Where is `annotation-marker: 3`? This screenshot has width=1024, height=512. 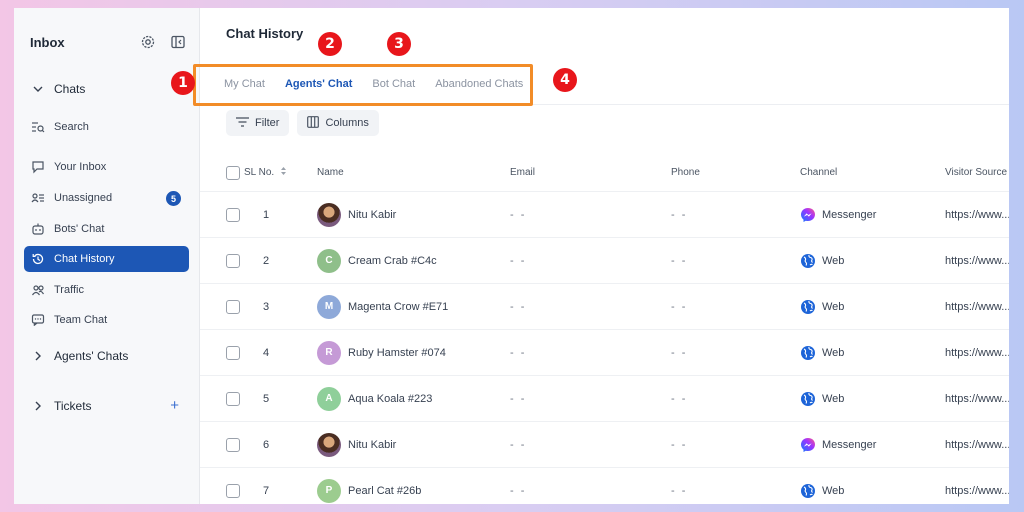 annotation-marker: 3 is located at coordinates (399, 44).